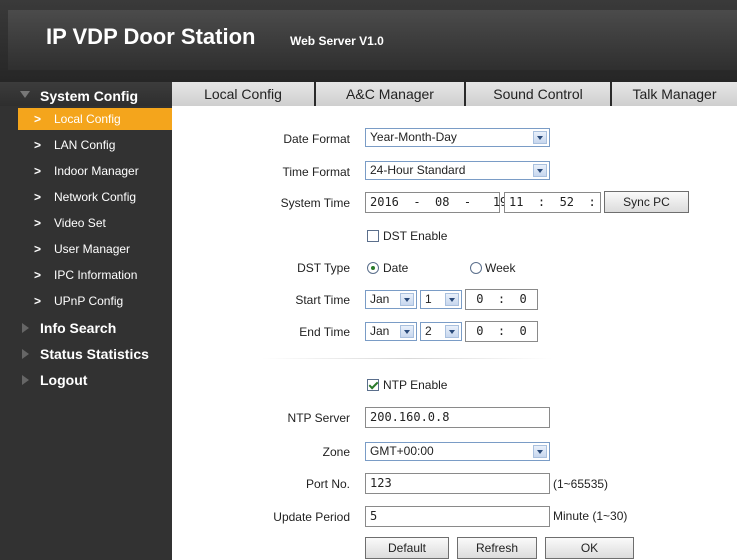 This screenshot has width=737, height=560. Describe the element at coordinates (457, 417) in the screenshot. I see `ntp-server-input: 200.160.0.8` at that location.